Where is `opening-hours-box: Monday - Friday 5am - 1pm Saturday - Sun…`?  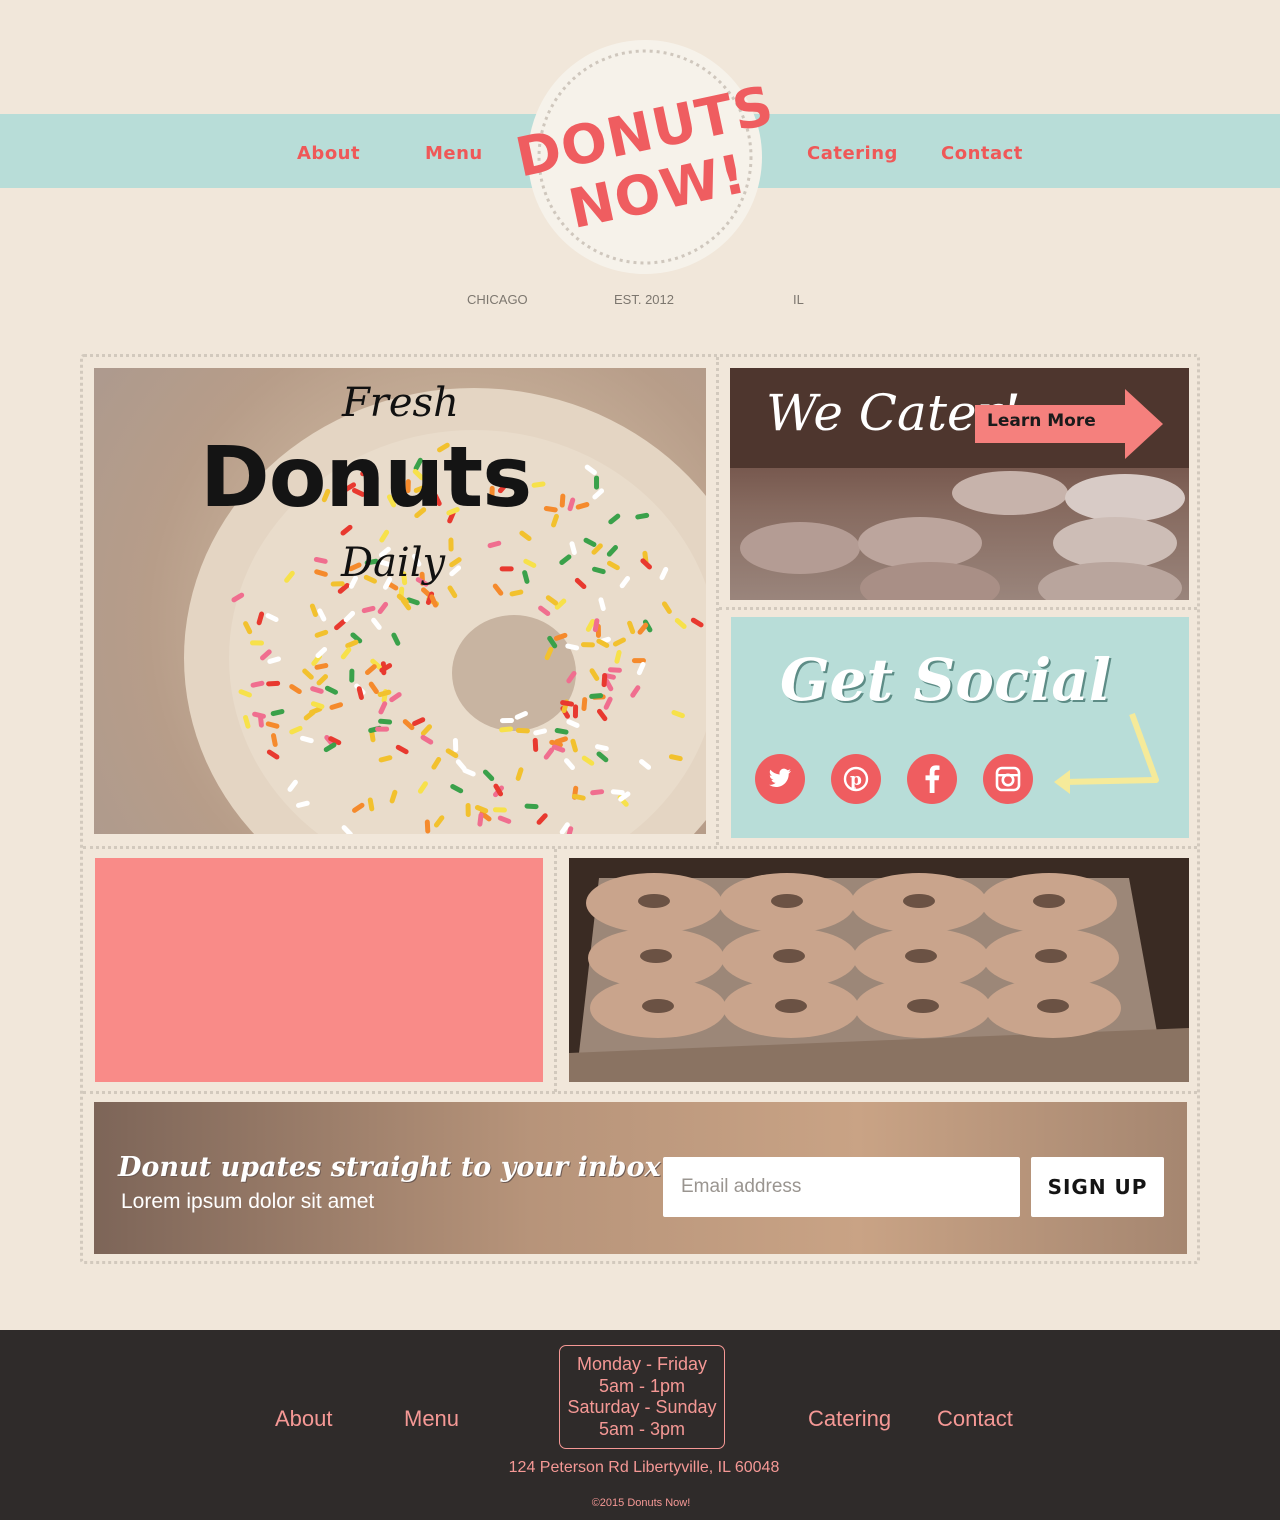
opening-hours-box: Monday - Friday 5am - 1pm Saturday - Sun… is located at coordinates (642, 1397).